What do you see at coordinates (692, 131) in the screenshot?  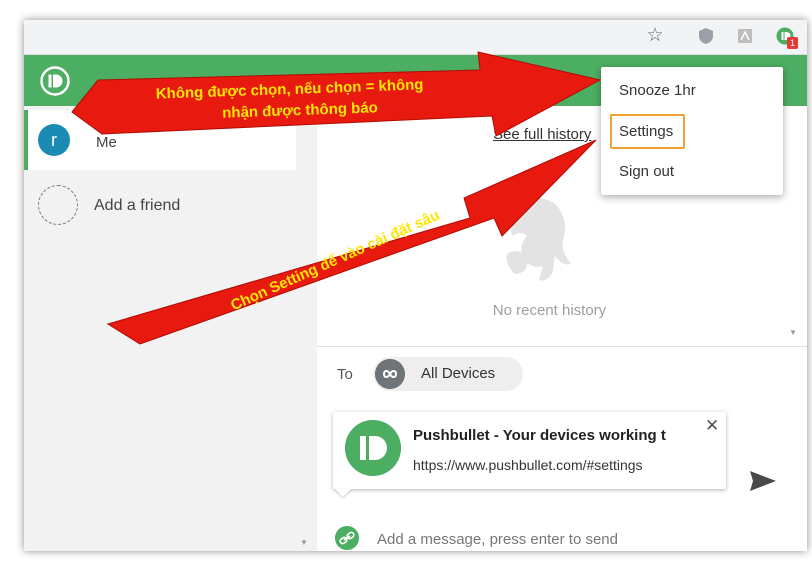 I see `dropdown-menu: Snooze 1hr Settings Sign out` at bounding box center [692, 131].